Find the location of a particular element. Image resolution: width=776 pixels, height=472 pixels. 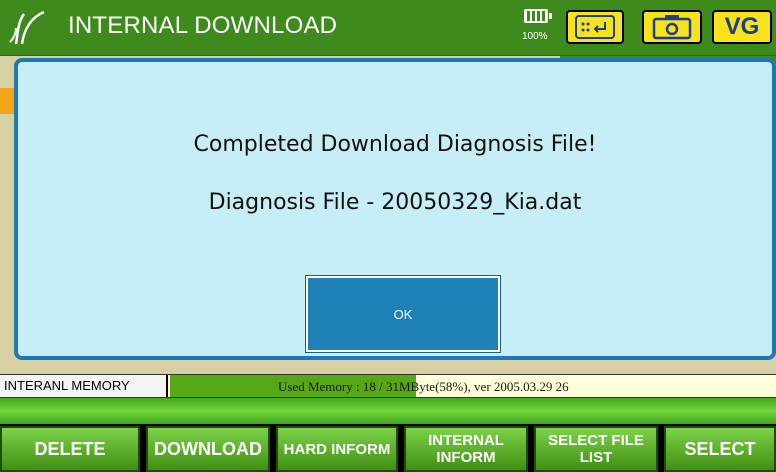

keyboard-button is located at coordinates (595, 27).